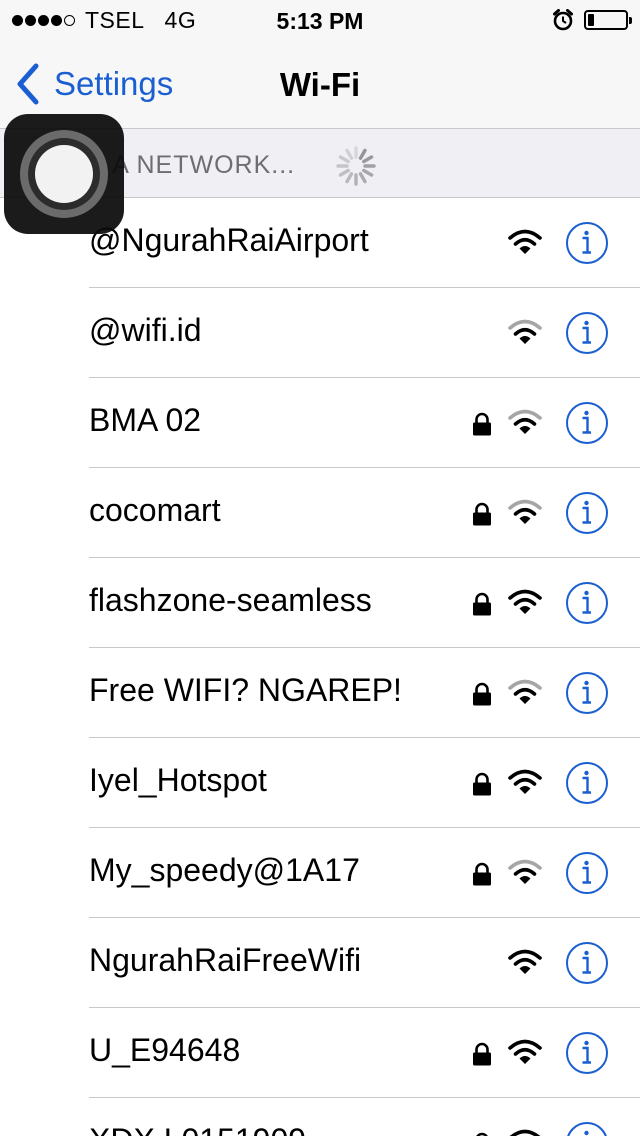  What do you see at coordinates (229, 240) in the screenshot?
I see `network-name: @NgurahRaiAirport` at bounding box center [229, 240].